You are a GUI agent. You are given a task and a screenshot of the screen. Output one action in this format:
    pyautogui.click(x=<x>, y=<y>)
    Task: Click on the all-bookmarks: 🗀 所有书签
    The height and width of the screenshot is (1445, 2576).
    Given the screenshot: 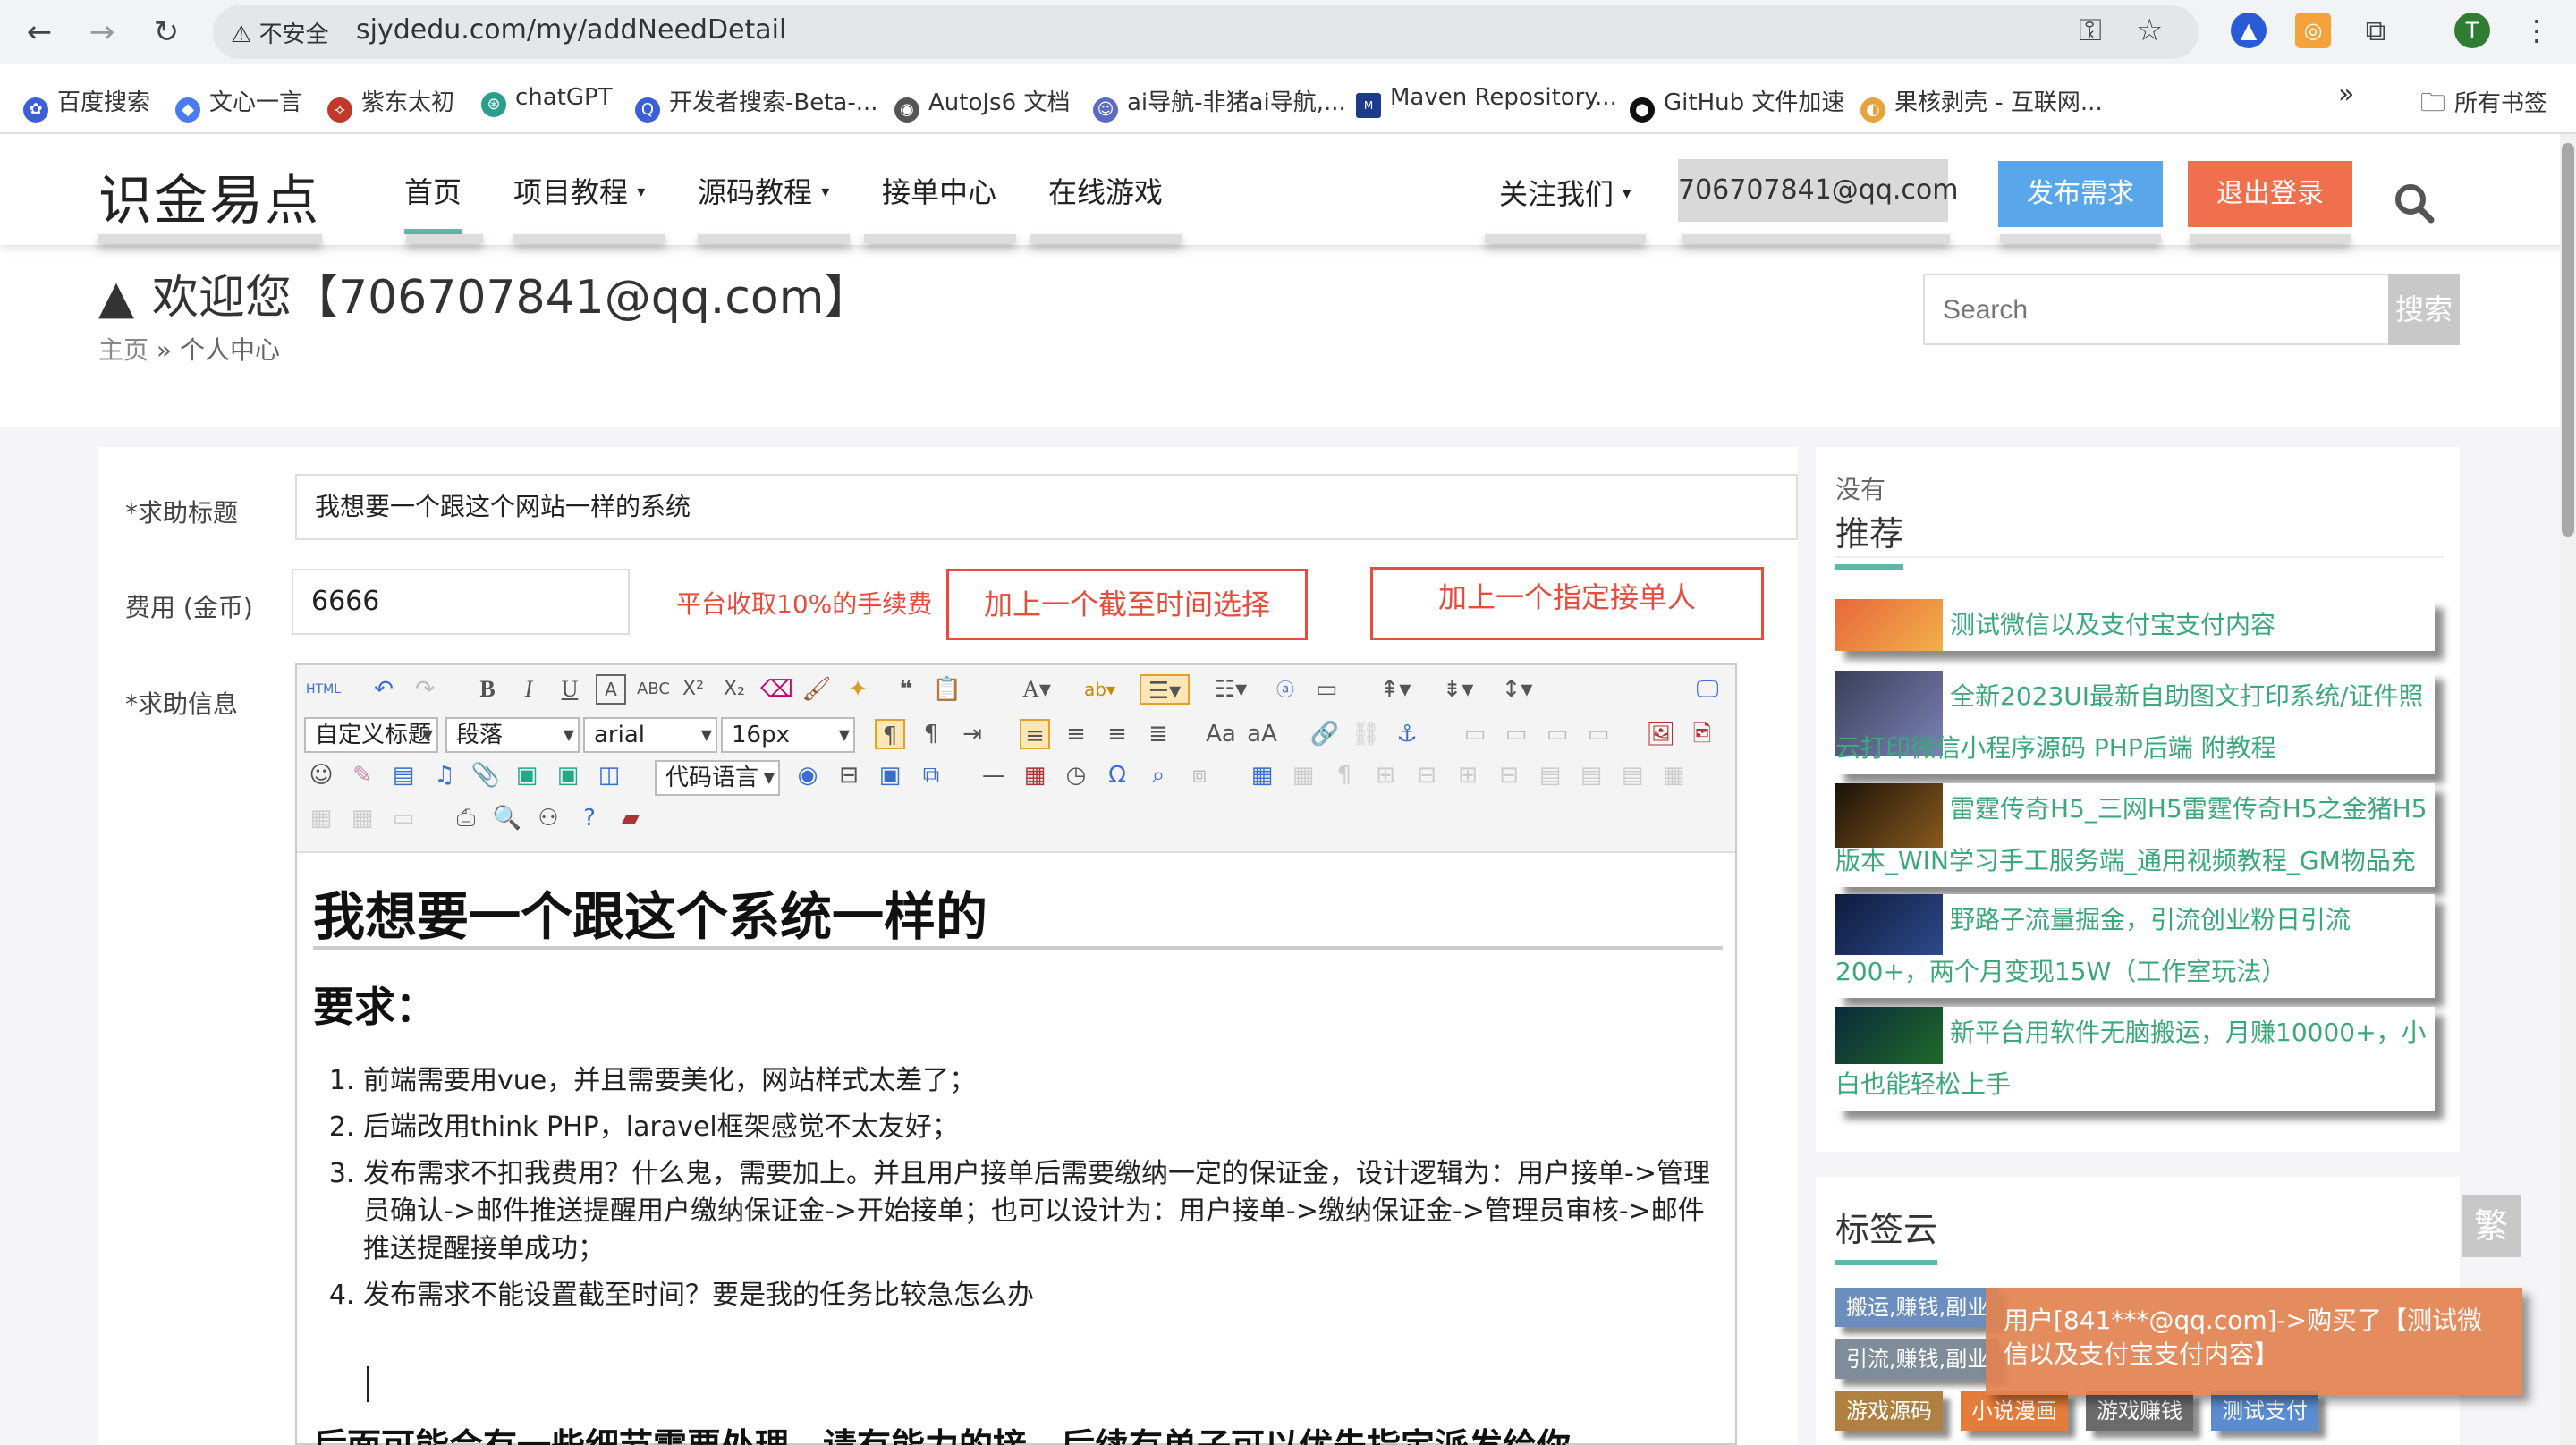 What is the action you would take?
    pyautogui.click(x=2483, y=105)
    